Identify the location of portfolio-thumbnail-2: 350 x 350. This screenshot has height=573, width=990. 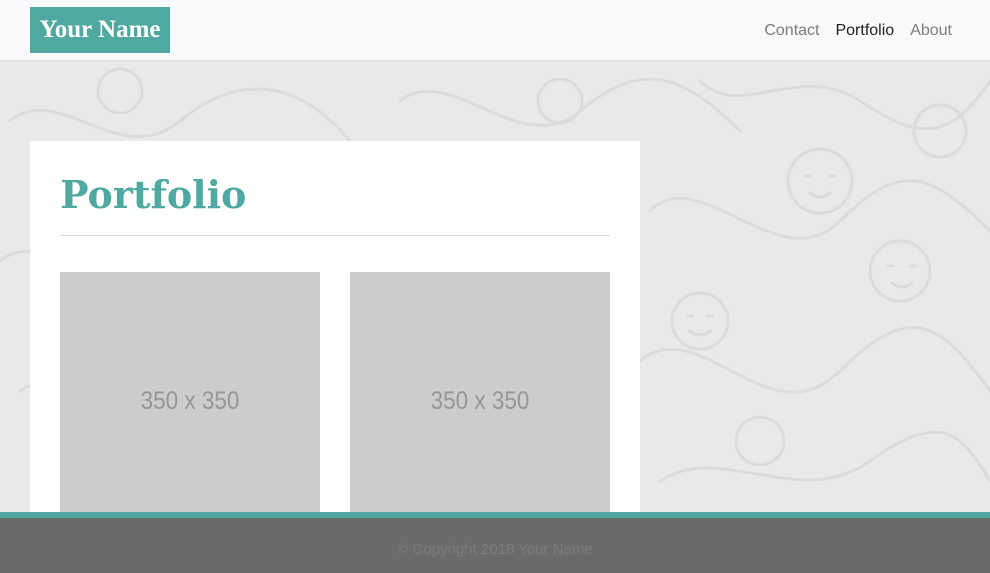
(480, 392).